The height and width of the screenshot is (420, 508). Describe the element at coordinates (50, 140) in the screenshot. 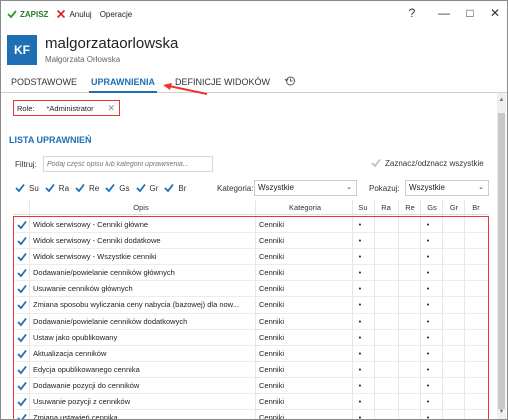

I see `section-title: LISTA UPRAWNIEŃ` at that location.